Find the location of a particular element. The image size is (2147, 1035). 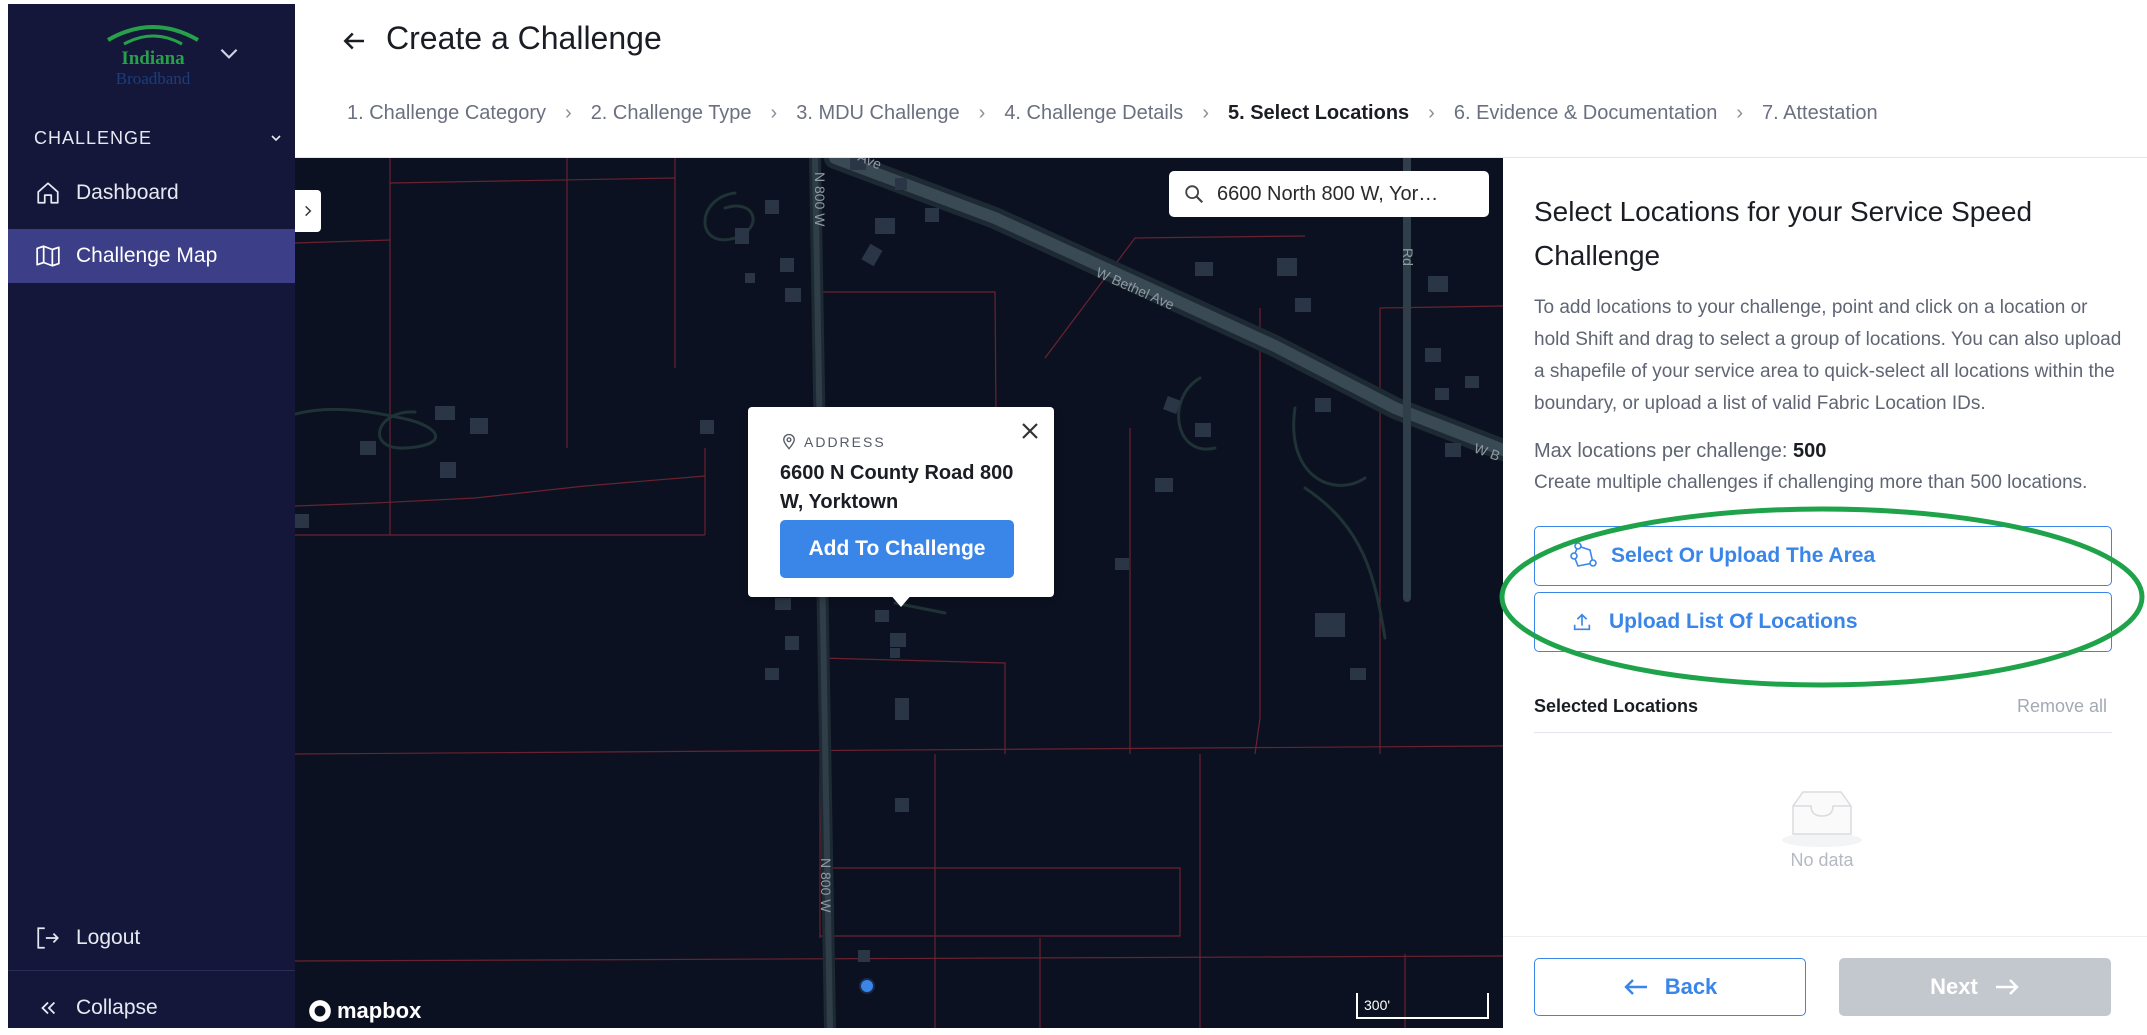

road-label-rd: Rd is located at coordinates (1408, 257).